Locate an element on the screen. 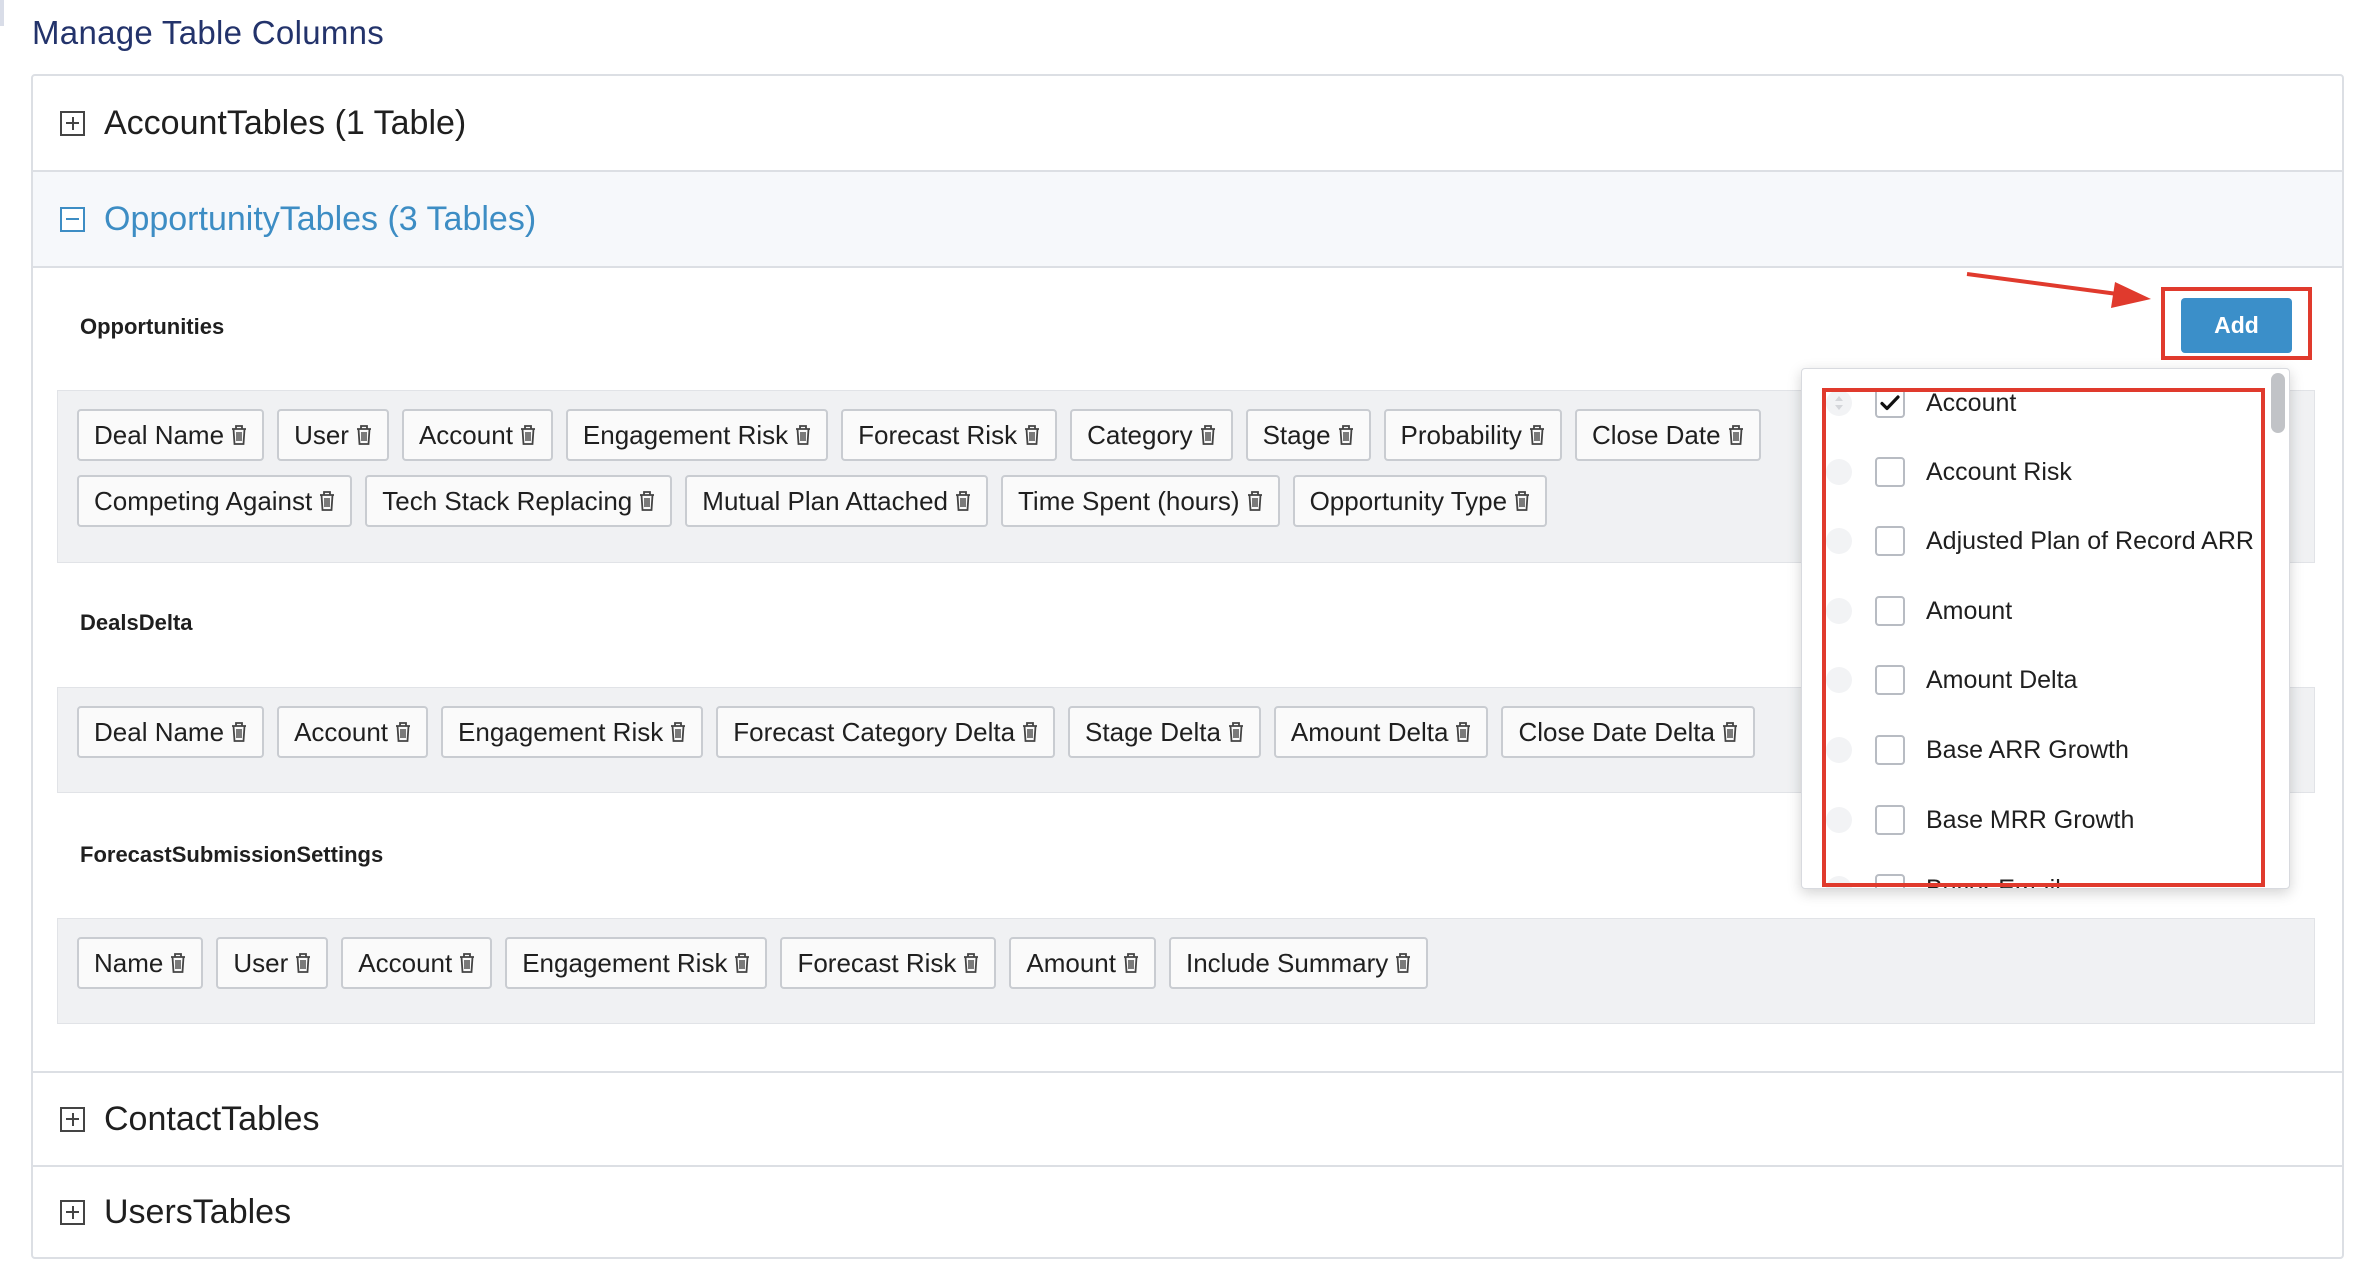 This screenshot has height=1284, width=2366. dropdown-option: Amount is located at coordinates (2037, 611).